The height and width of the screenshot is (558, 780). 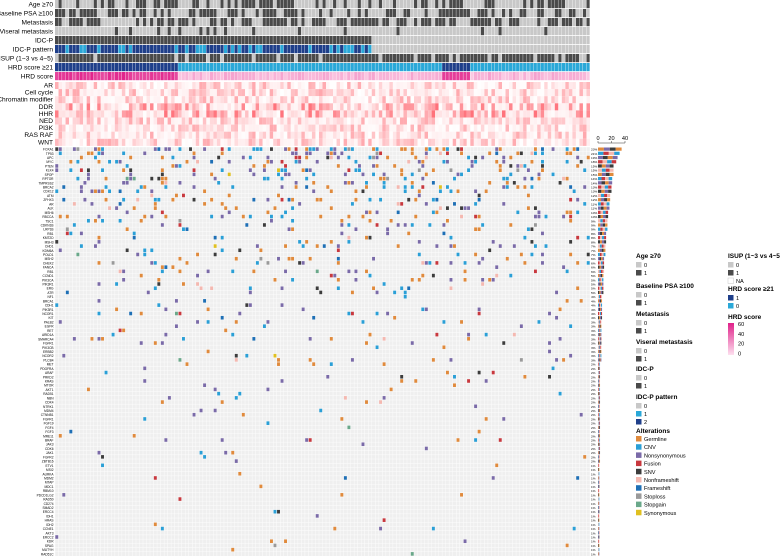 What do you see at coordinates (656, 397) in the screenshot?
I see `legend-title: IDC-P pattern` at bounding box center [656, 397].